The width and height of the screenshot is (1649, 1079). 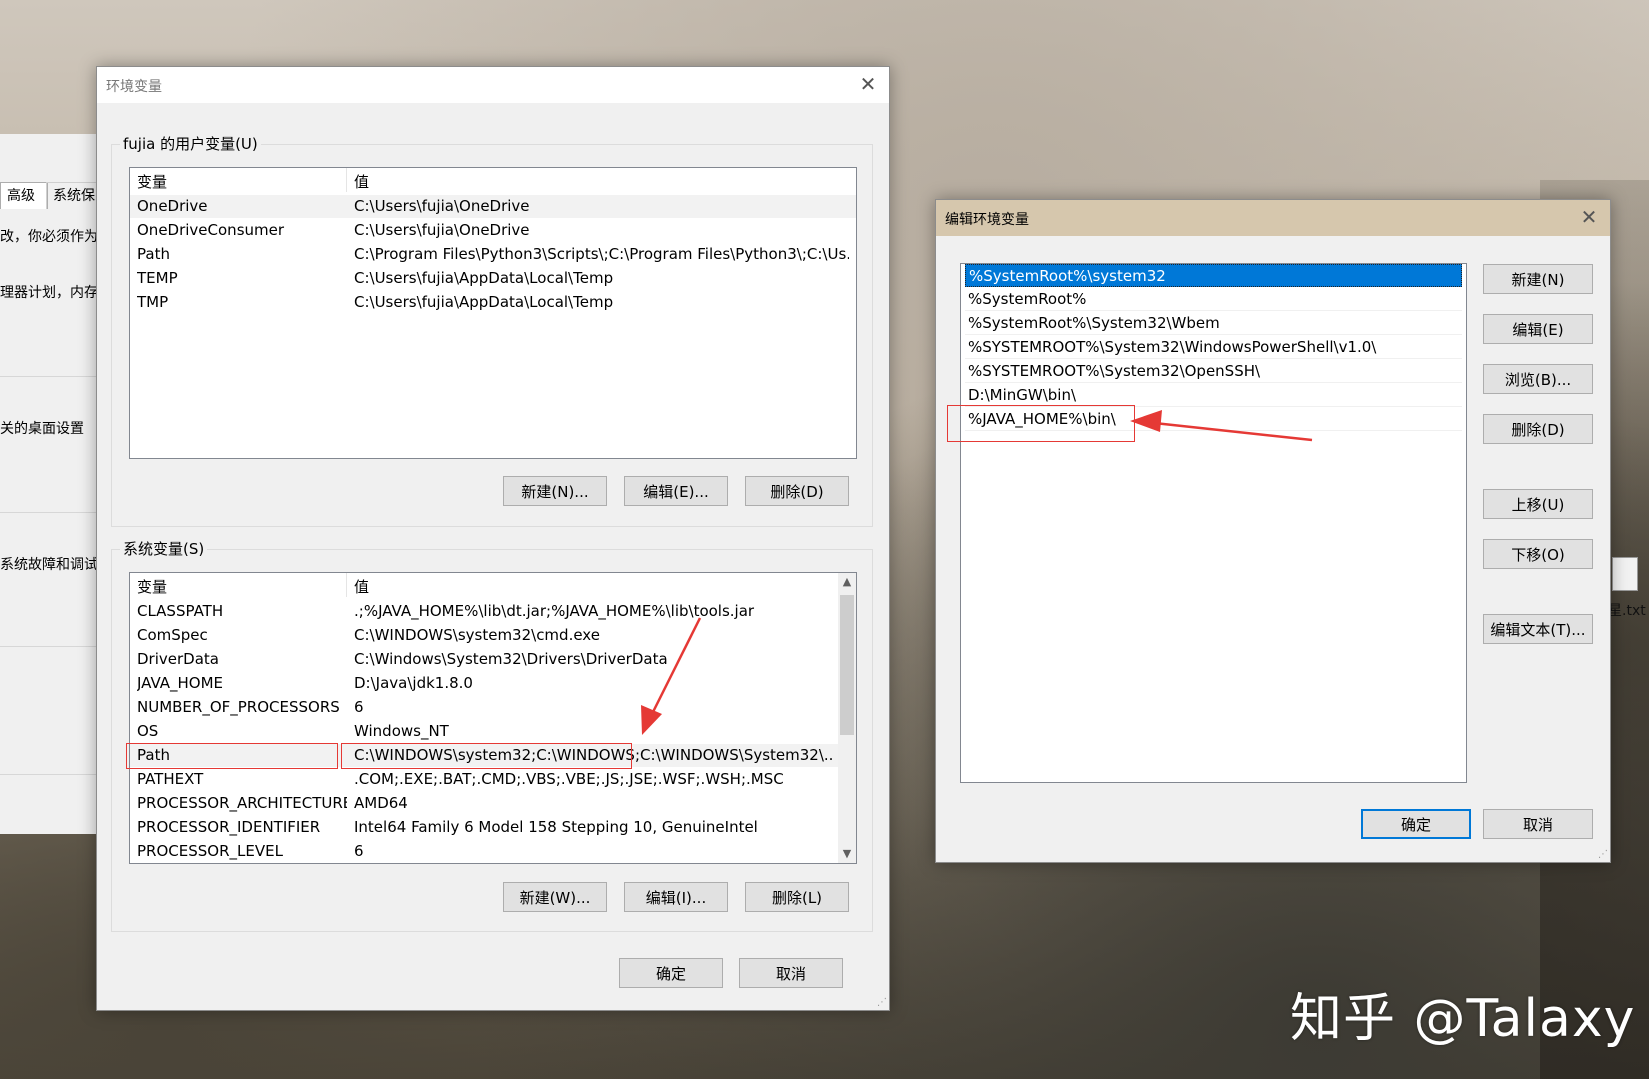 I want to click on table-row: TMP C:\Users\fujia\AppData\Local\Temp, so click(x=493, y=302).